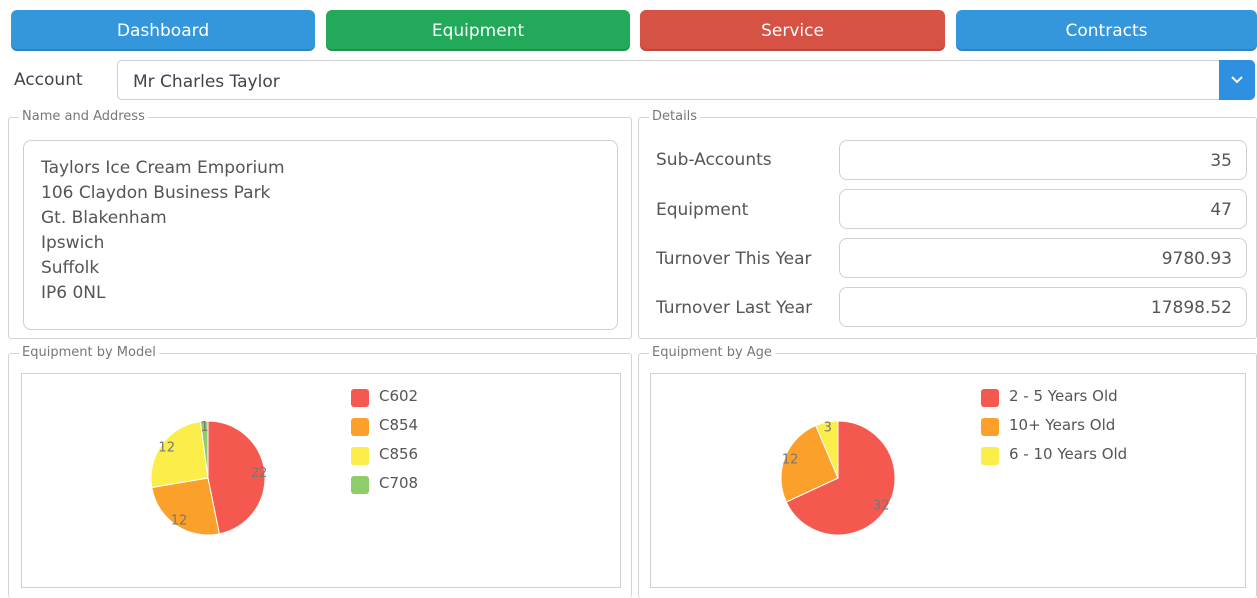  Describe the element at coordinates (1068, 454) in the screenshot. I see `legend-label: 6 - 10 Years Old` at that location.